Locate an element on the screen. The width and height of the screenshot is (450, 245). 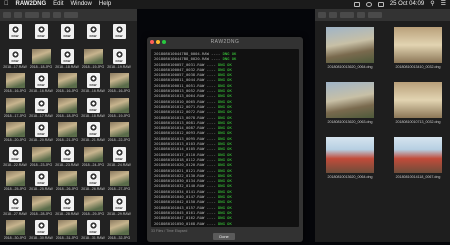
file-item: 2018...17.JPG is located at coordinates (15, 110).